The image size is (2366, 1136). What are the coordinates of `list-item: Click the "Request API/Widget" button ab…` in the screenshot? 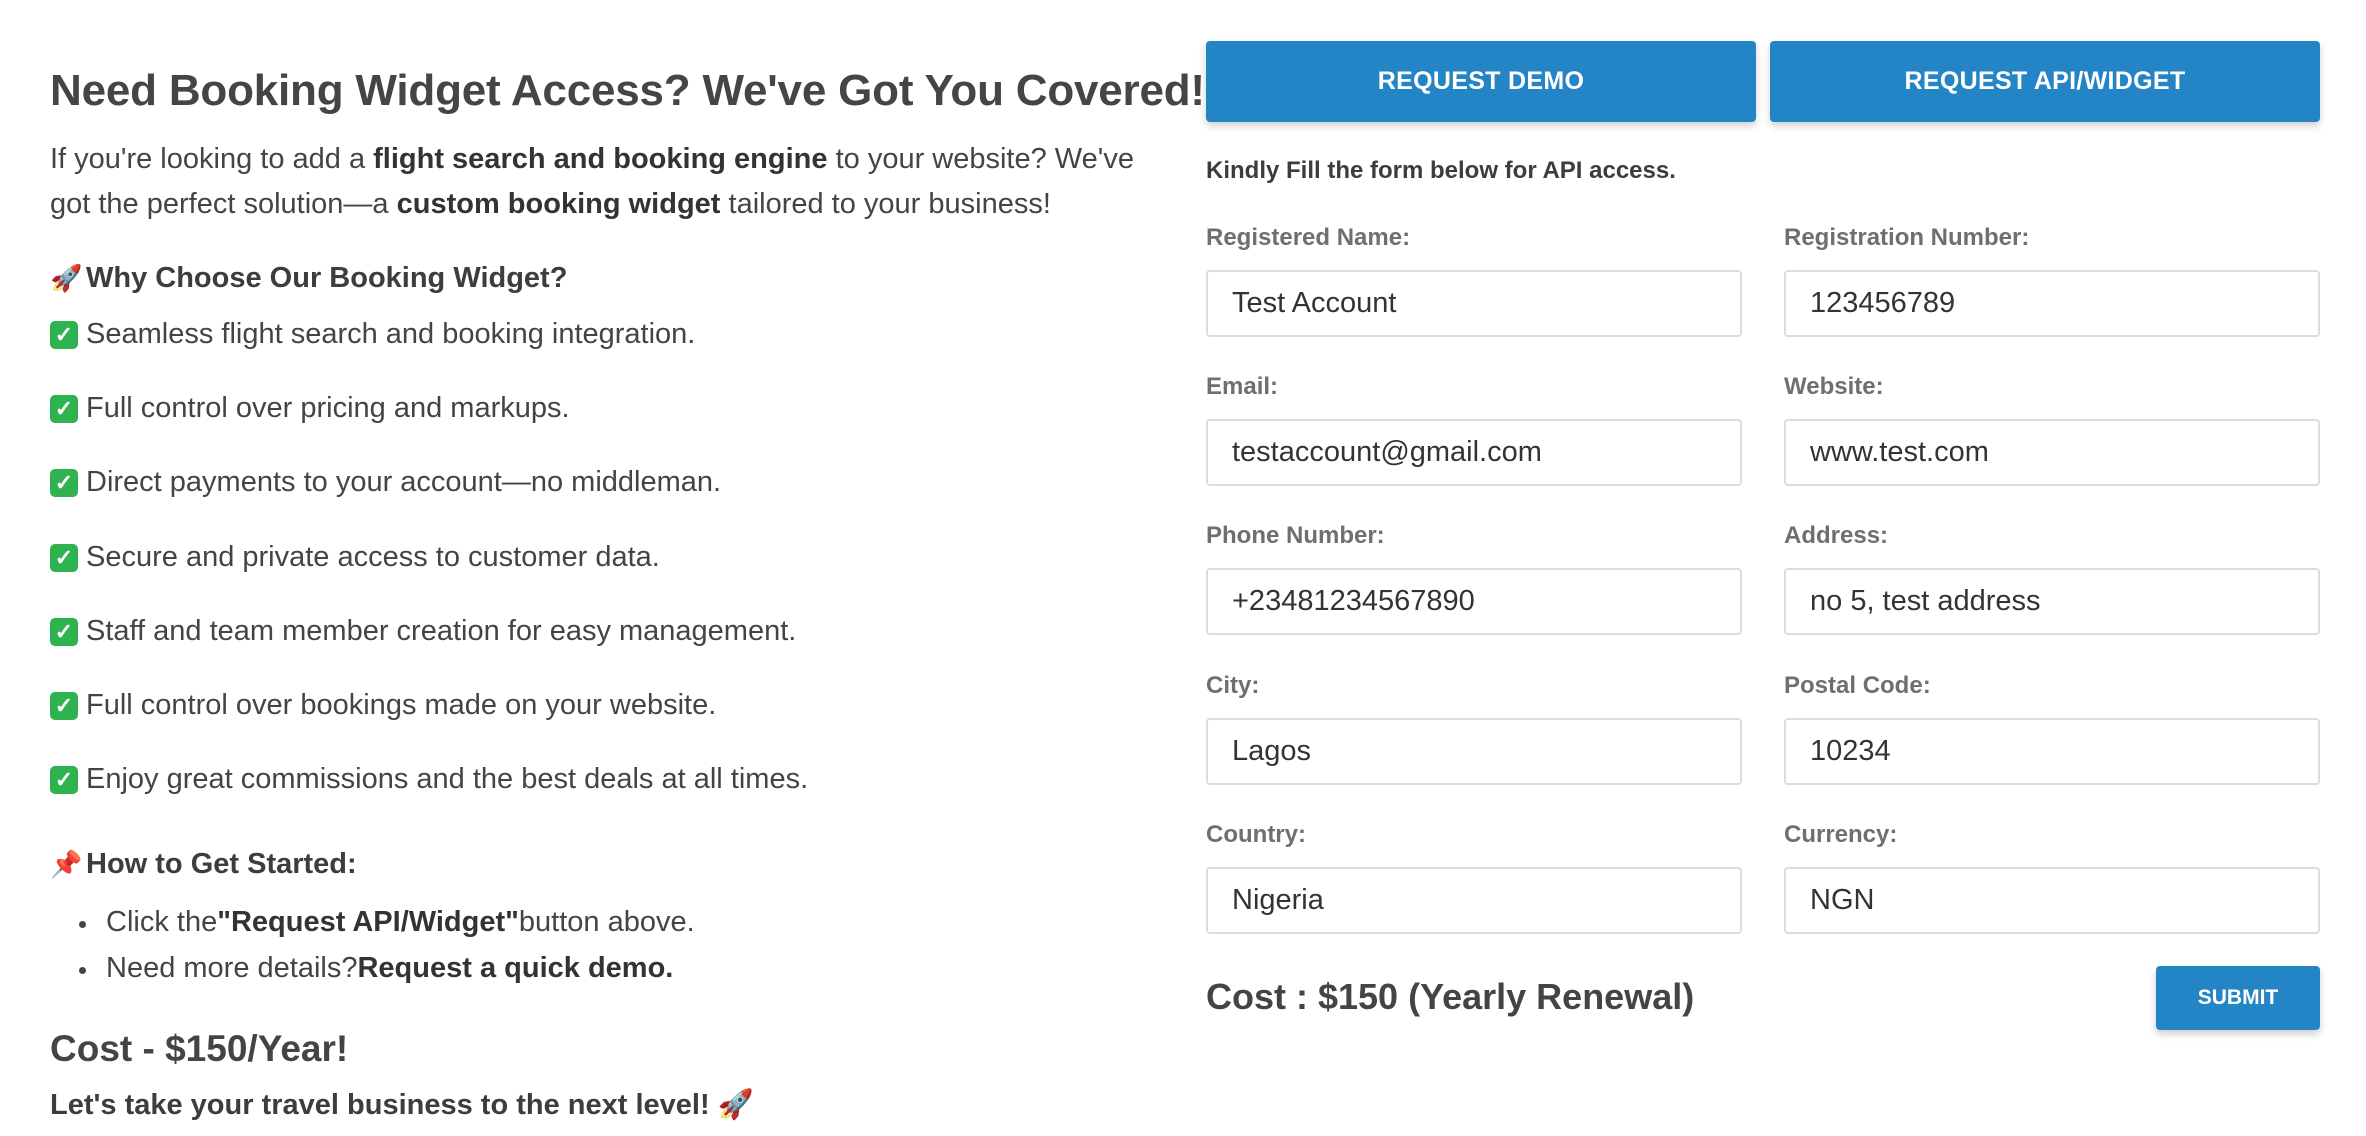 It's located at (372, 929).